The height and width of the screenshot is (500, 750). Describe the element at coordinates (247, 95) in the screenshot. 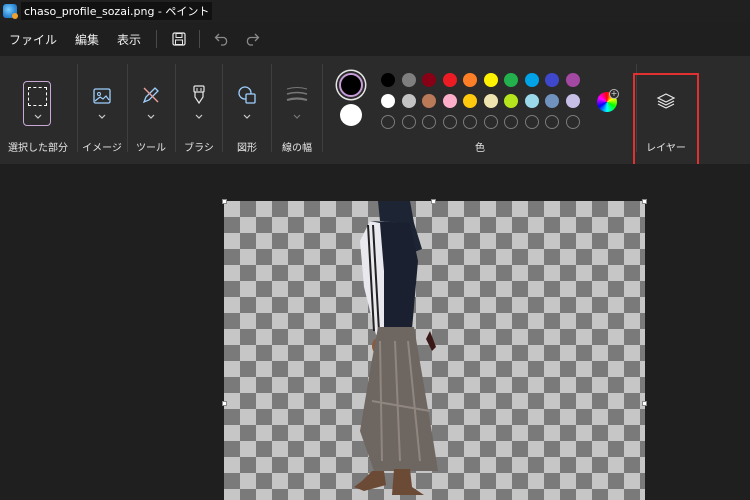

I see `shapes-icon` at that location.